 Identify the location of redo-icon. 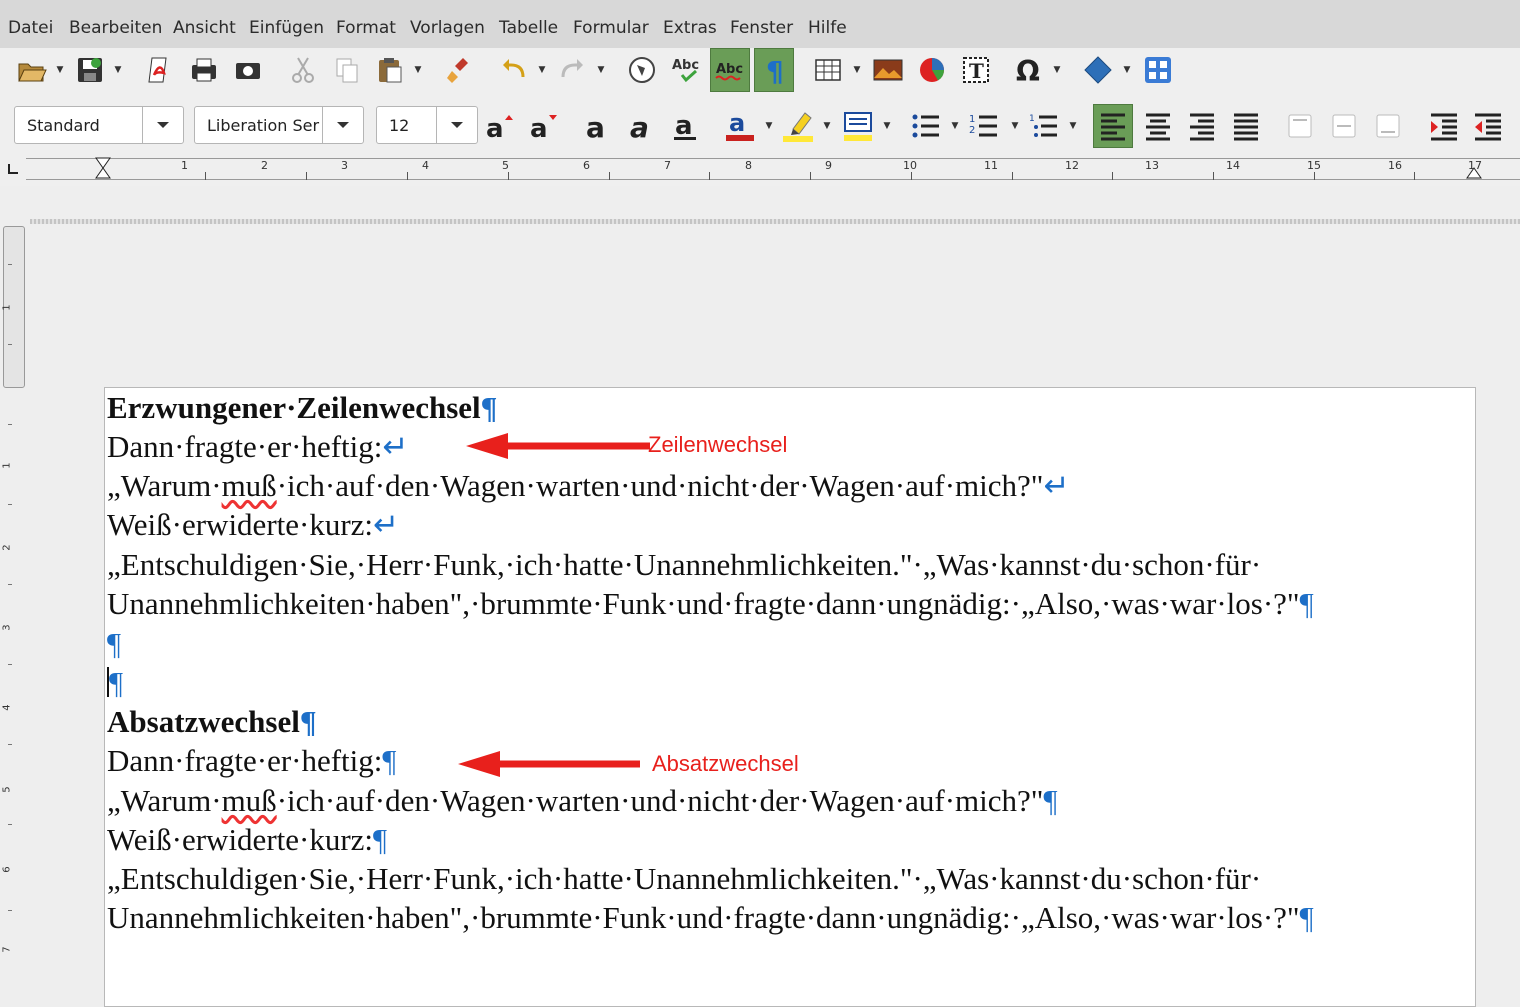
(572, 70).